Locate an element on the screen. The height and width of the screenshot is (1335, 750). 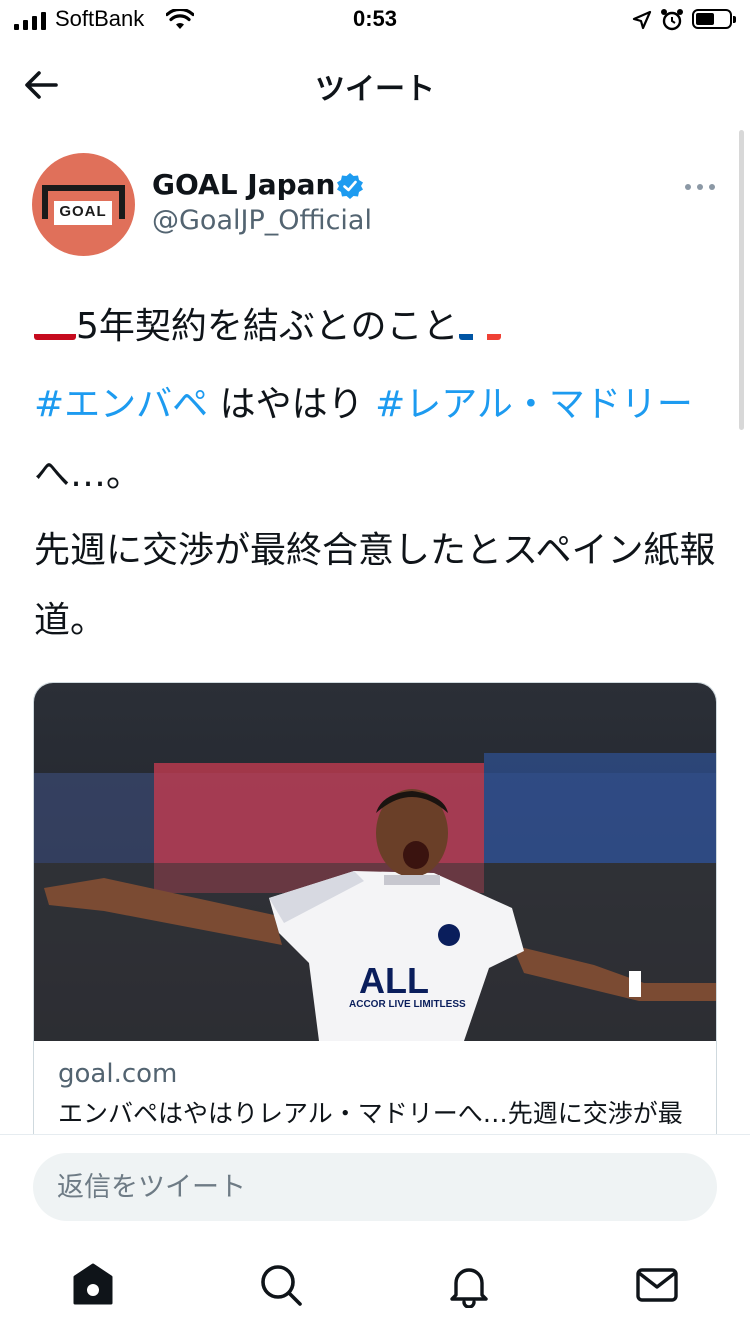
tweet-text-2: はやはり is located at coordinates (292, 404).